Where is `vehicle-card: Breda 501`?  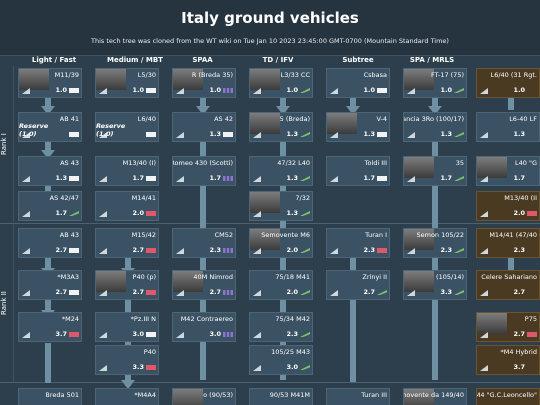
vehicle-card: Breda 501 is located at coordinates (50, 396).